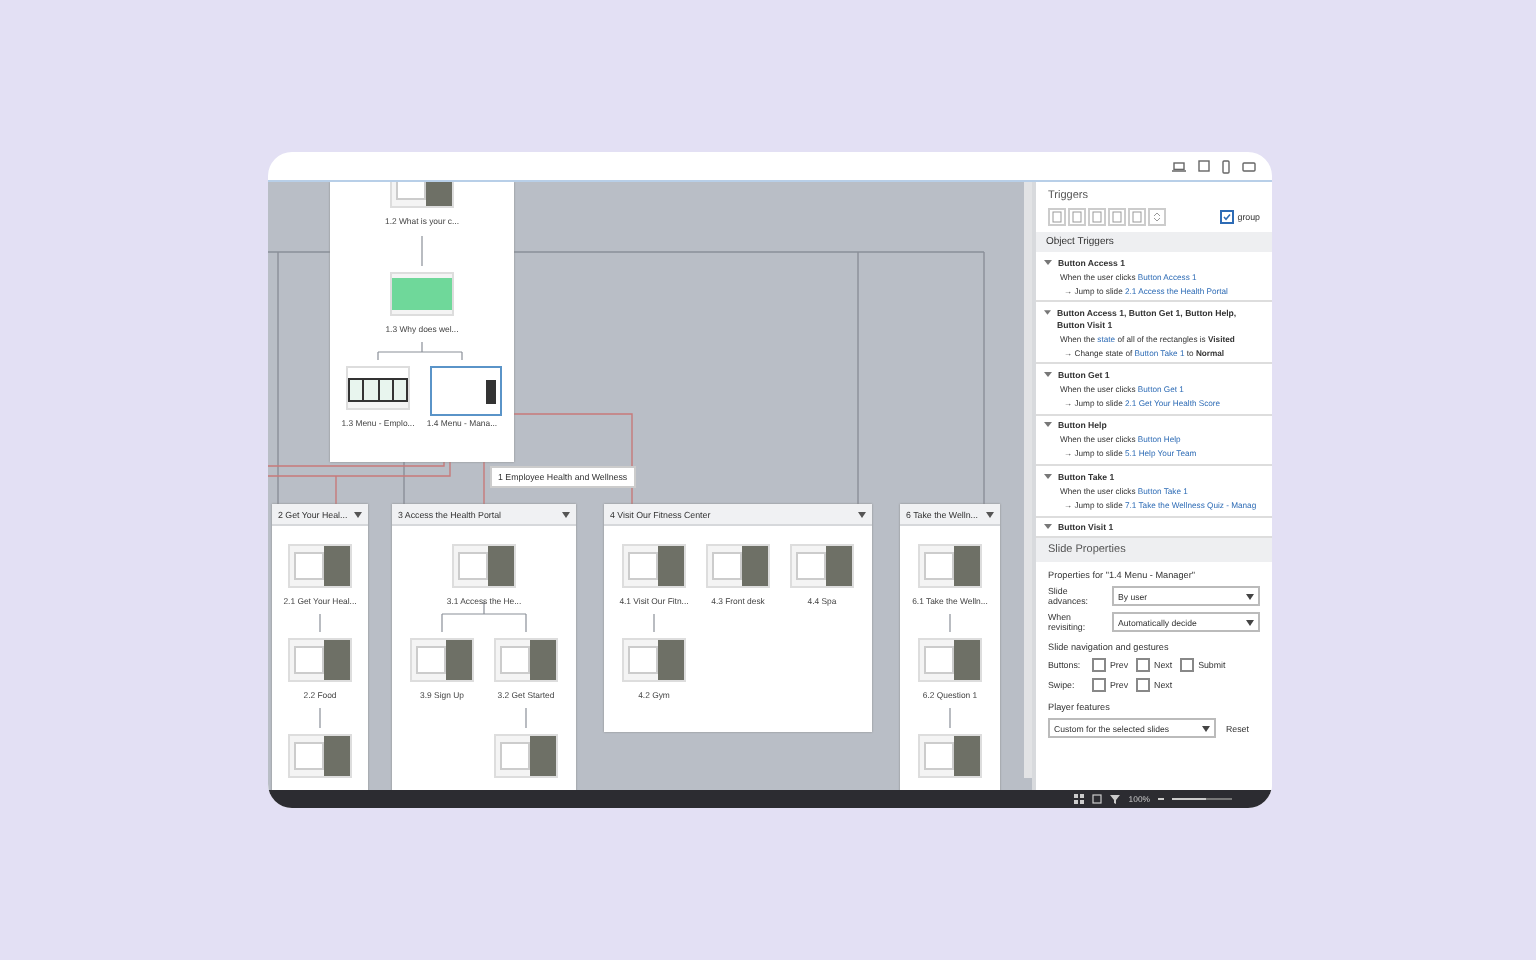 This screenshot has width=1536, height=960. What do you see at coordinates (1079, 799) in the screenshot?
I see `grid-icon` at bounding box center [1079, 799].